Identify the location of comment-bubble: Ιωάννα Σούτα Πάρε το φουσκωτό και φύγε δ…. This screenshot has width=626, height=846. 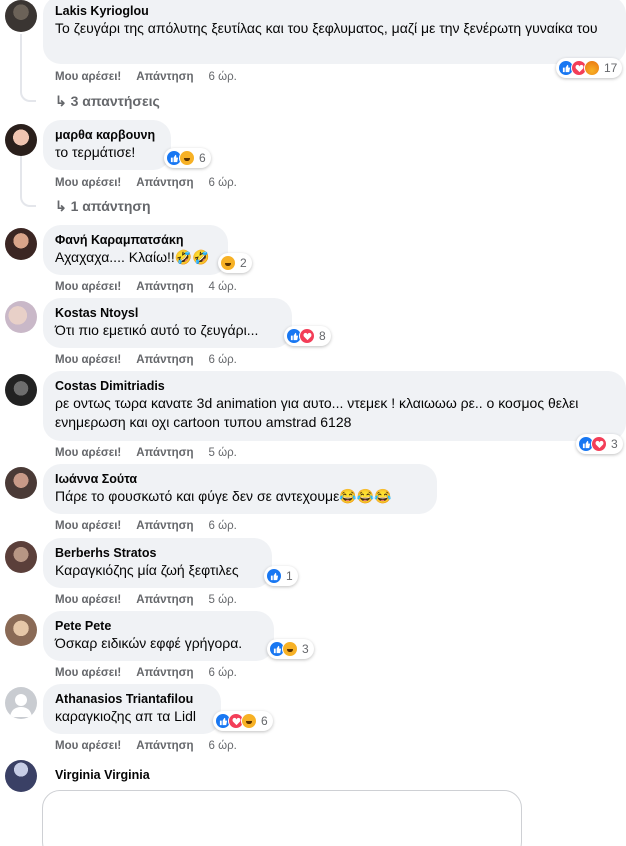
(240, 489).